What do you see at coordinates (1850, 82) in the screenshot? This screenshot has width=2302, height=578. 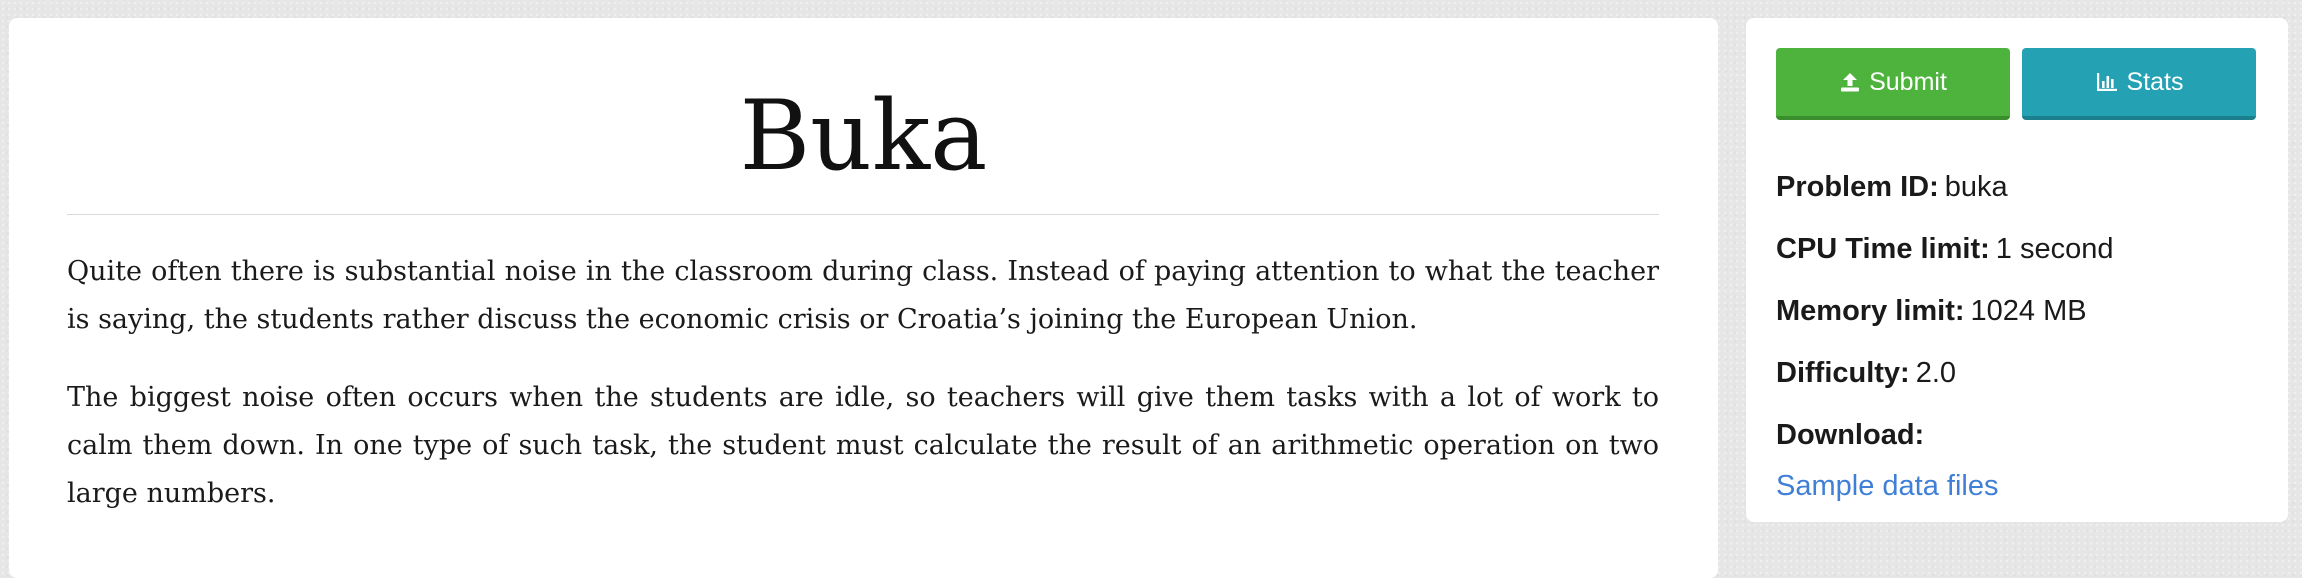 I see `upload-icon` at bounding box center [1850, 82].